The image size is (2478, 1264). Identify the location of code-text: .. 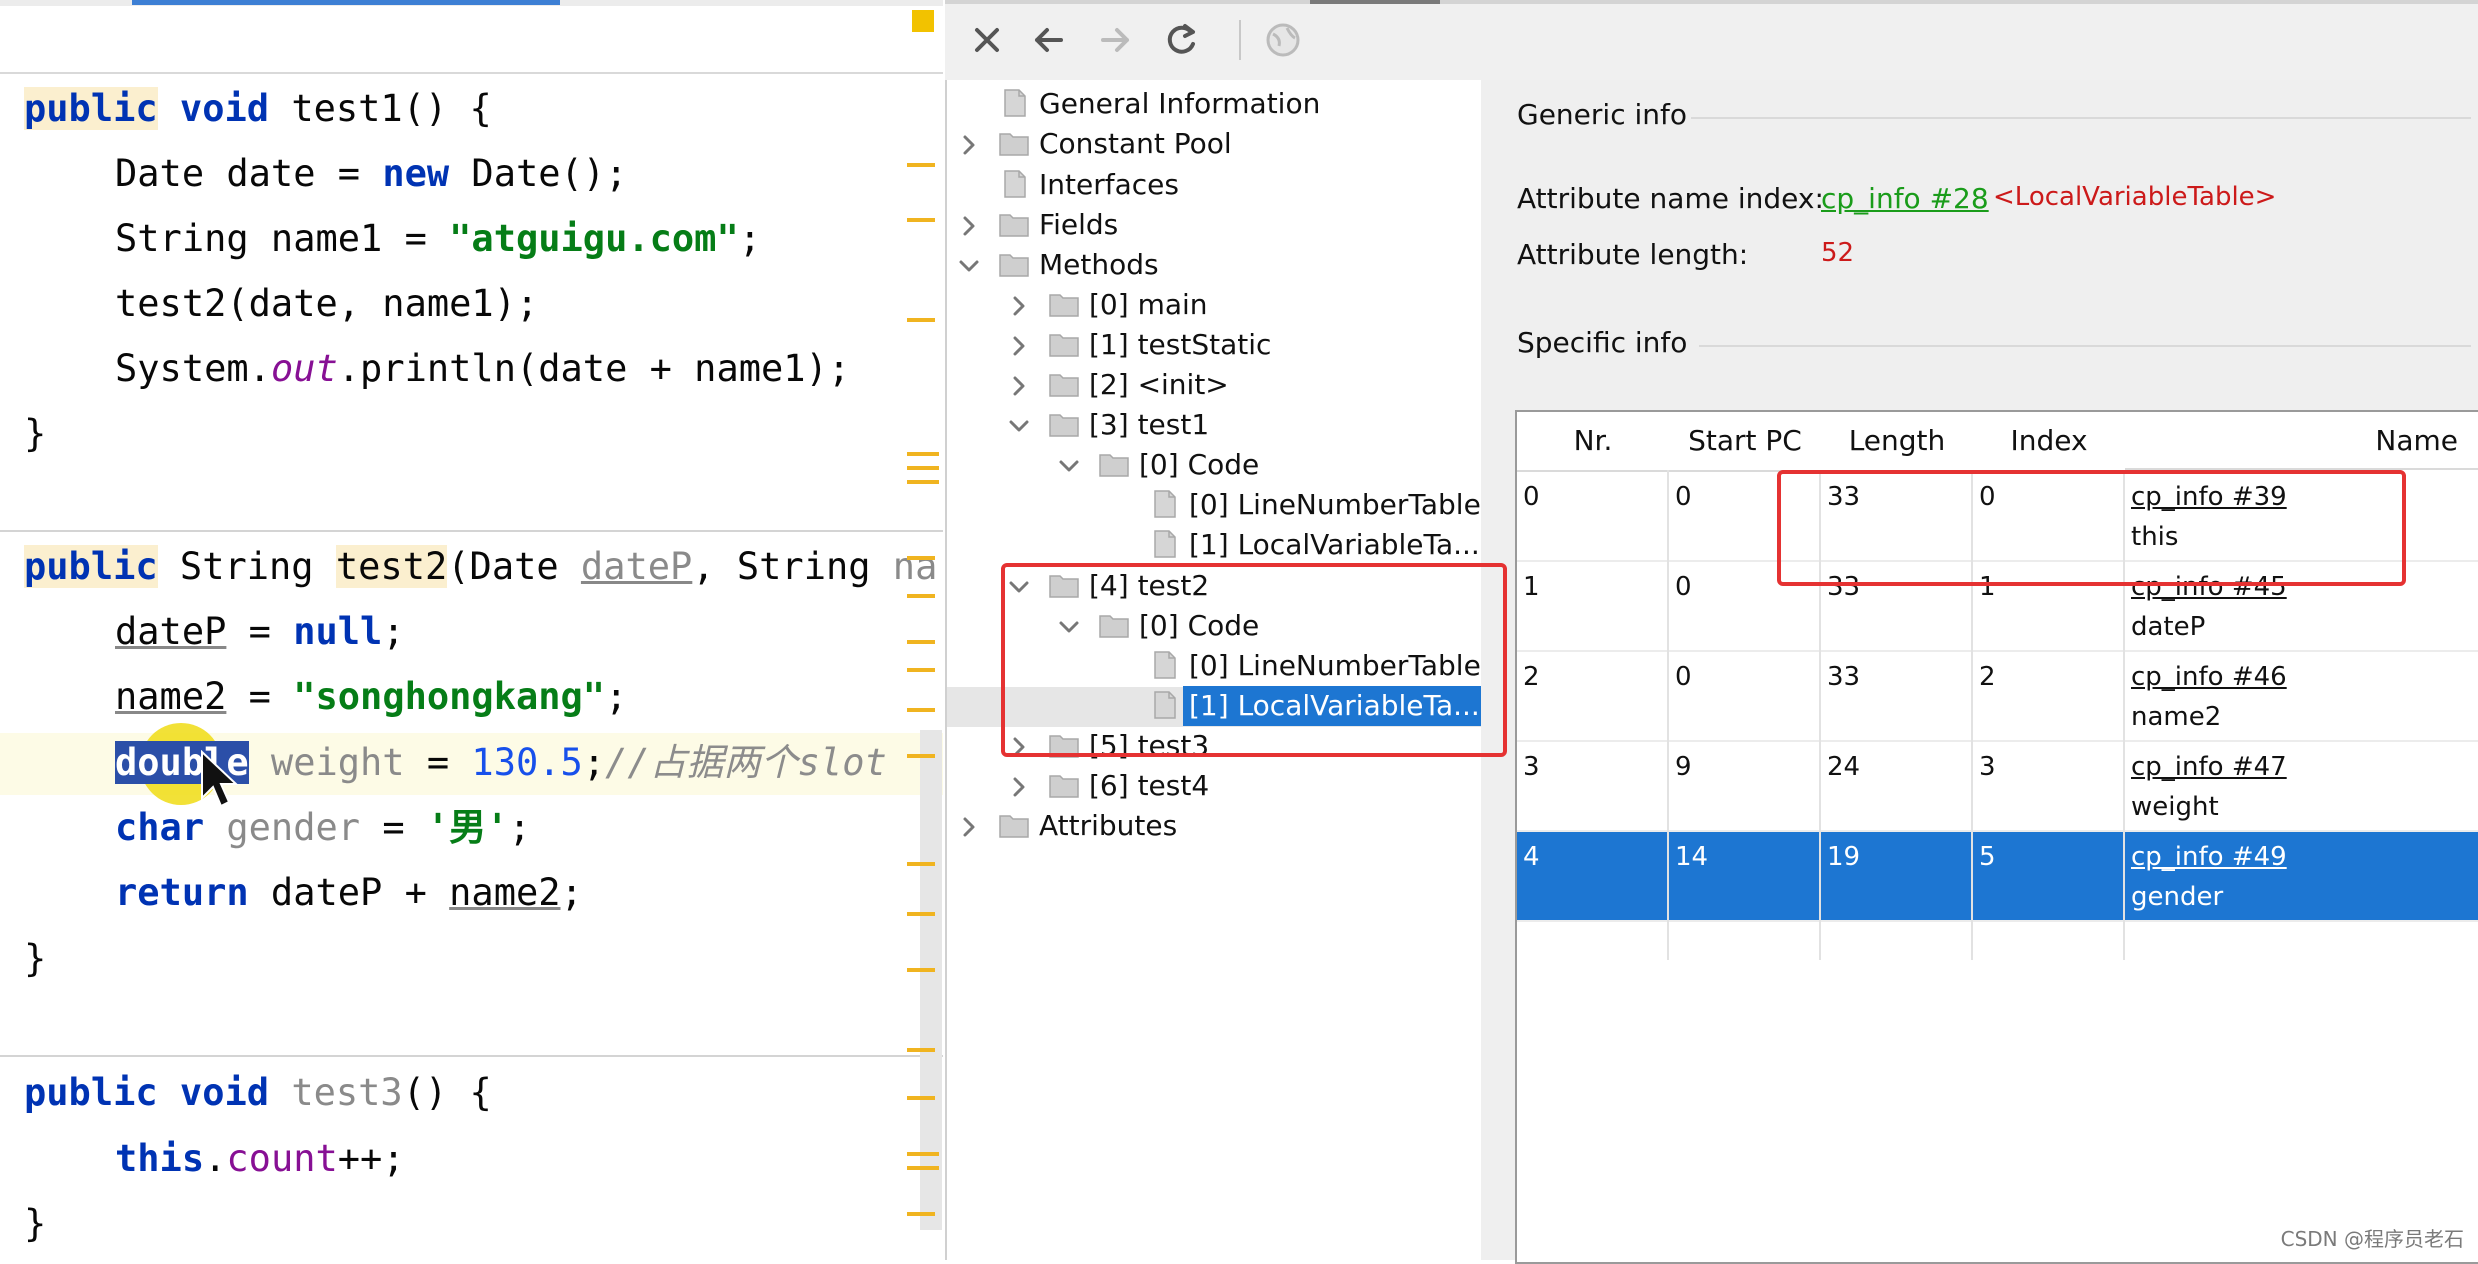
(215, 1158).